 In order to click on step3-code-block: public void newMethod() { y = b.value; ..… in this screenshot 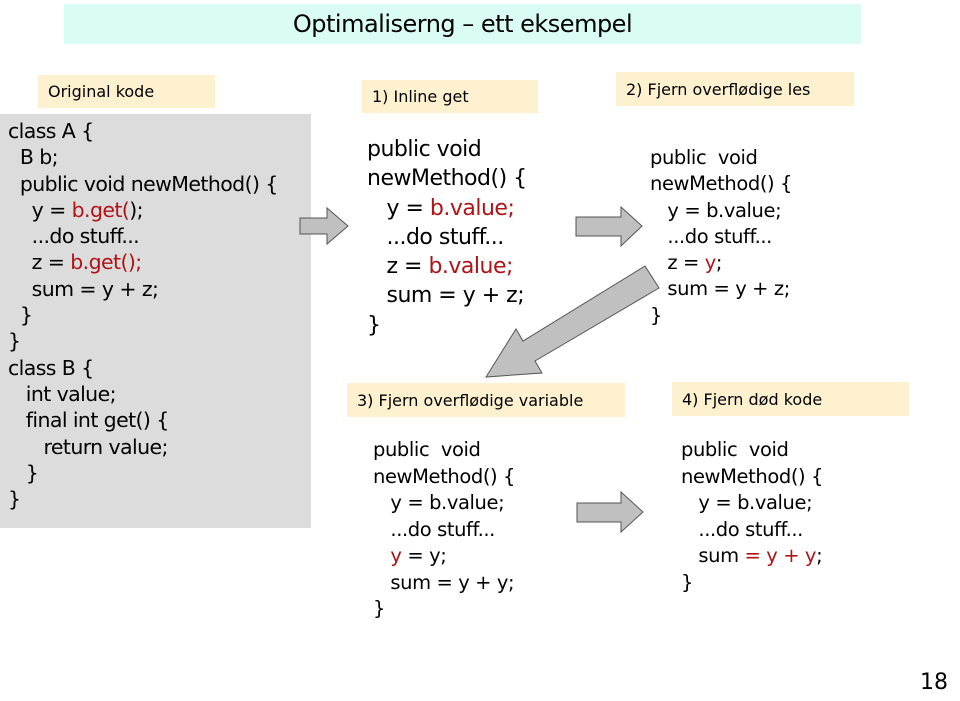, I will do `click(444, 530)`.